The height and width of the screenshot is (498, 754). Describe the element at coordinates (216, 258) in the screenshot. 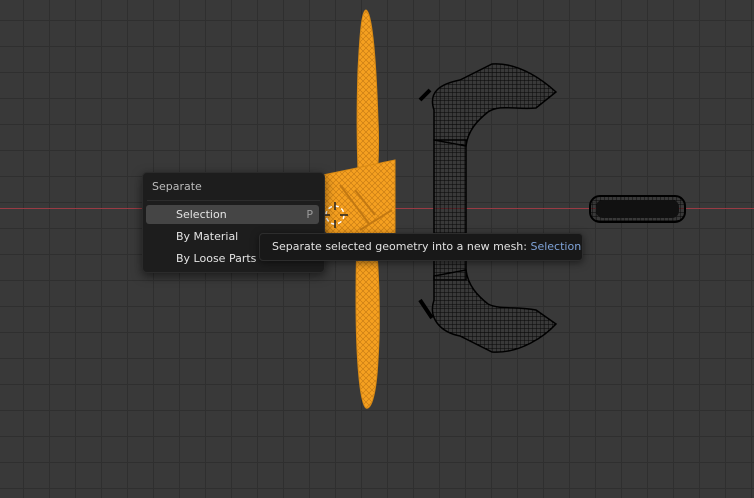

I see `menu-item-label: By Loose Parts` at that location.